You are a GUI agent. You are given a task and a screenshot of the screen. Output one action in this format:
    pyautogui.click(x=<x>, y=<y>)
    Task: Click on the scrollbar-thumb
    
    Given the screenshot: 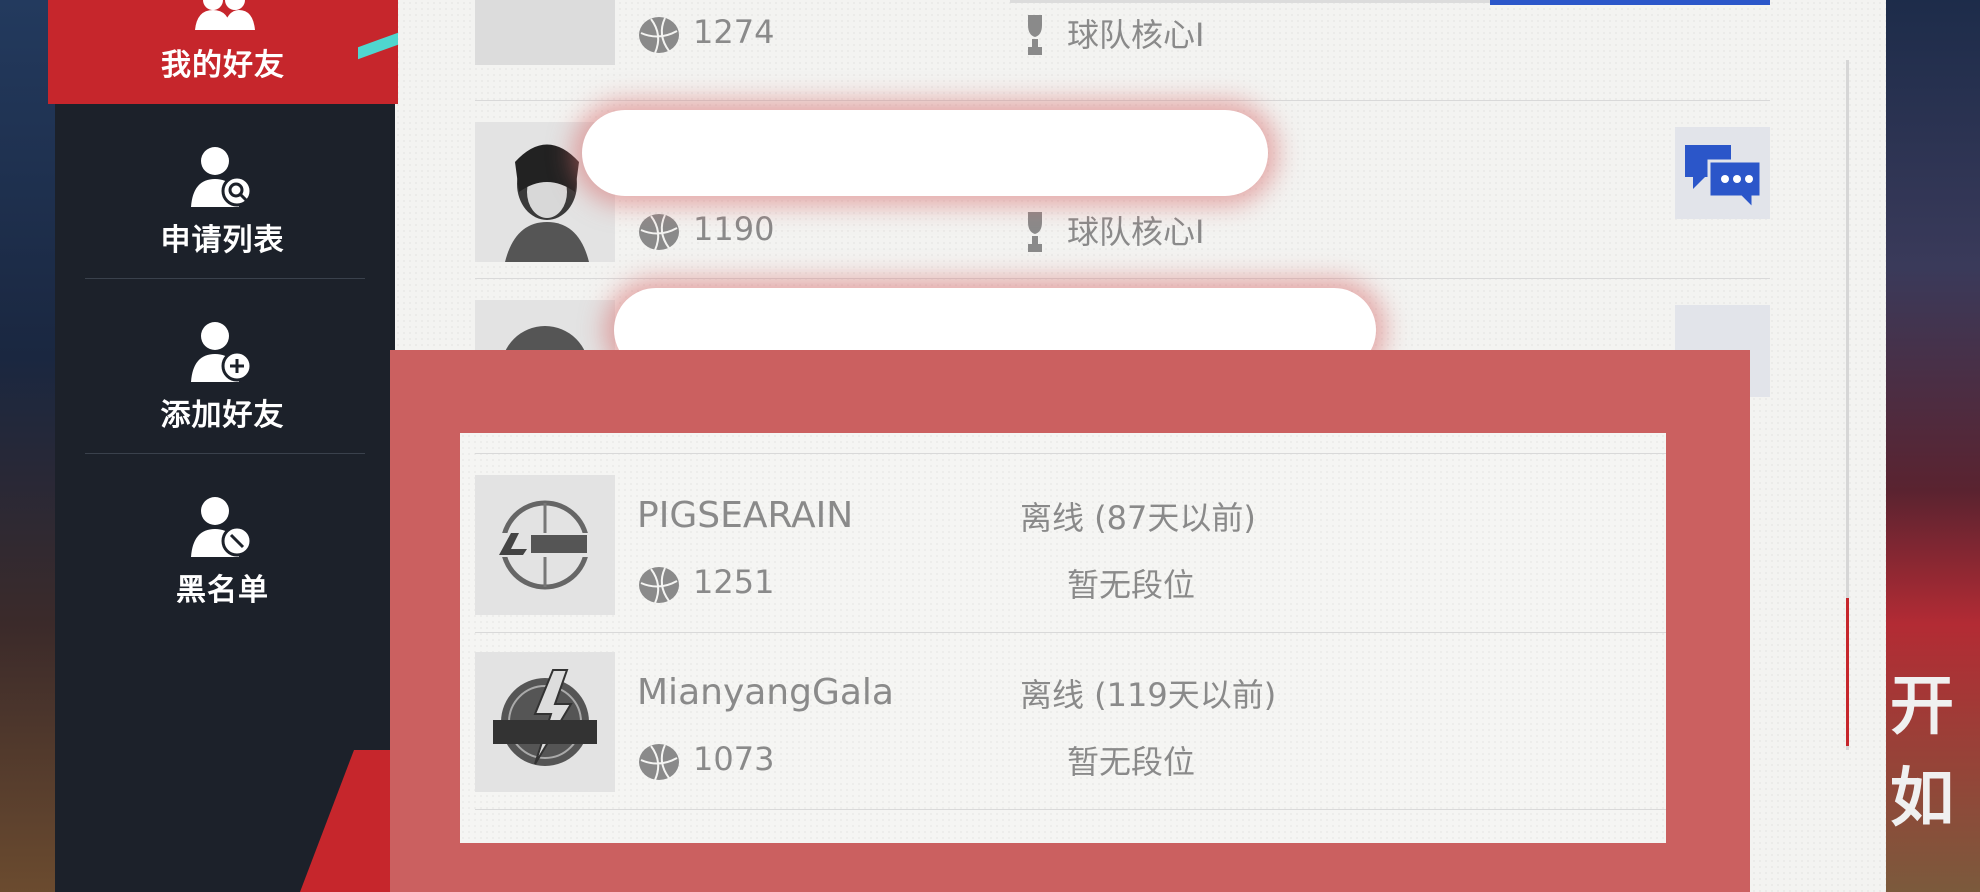 What is the action you would take?
    pyautogui.click(x=1847, y=672)
    